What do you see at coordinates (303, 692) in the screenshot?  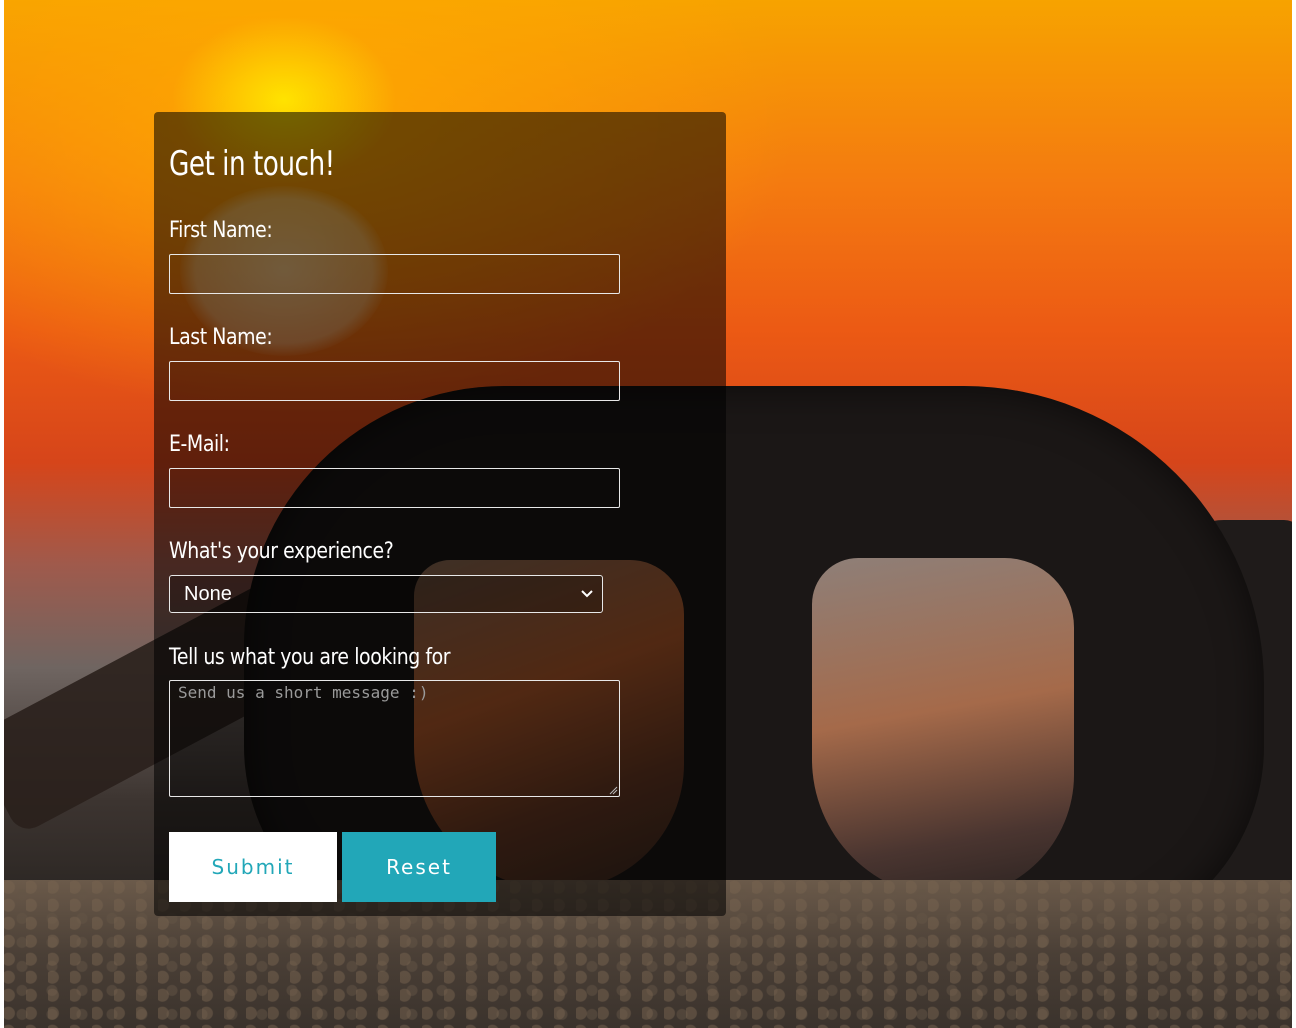 I see `message-placeholder: Send us a short message :)` at bounding box center [303, 692].